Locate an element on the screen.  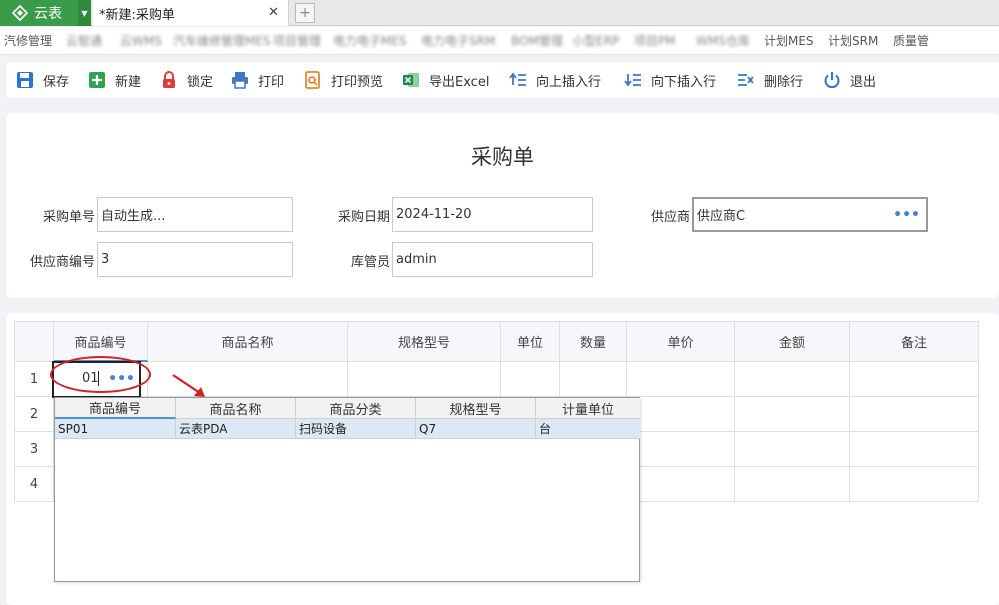
delete-row-button: 删除行 is located at coordinates (770, 80).